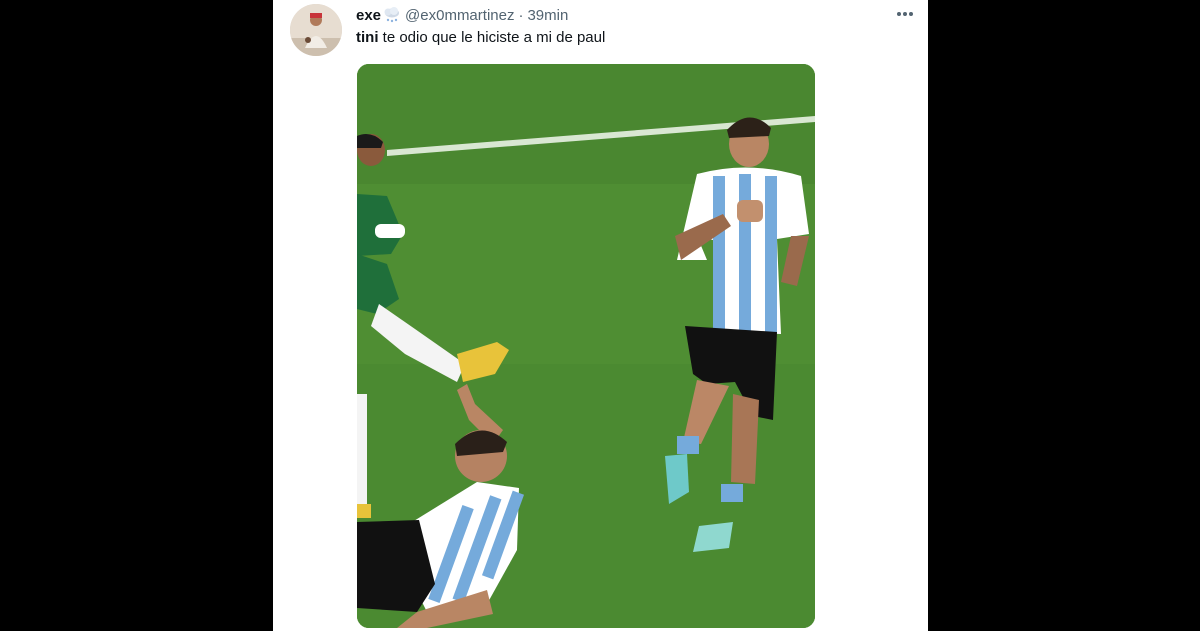 The image size is (1200, 631). Describe the element at coordinates (316, 30) in the screenshot. I see `avatar` at that location.